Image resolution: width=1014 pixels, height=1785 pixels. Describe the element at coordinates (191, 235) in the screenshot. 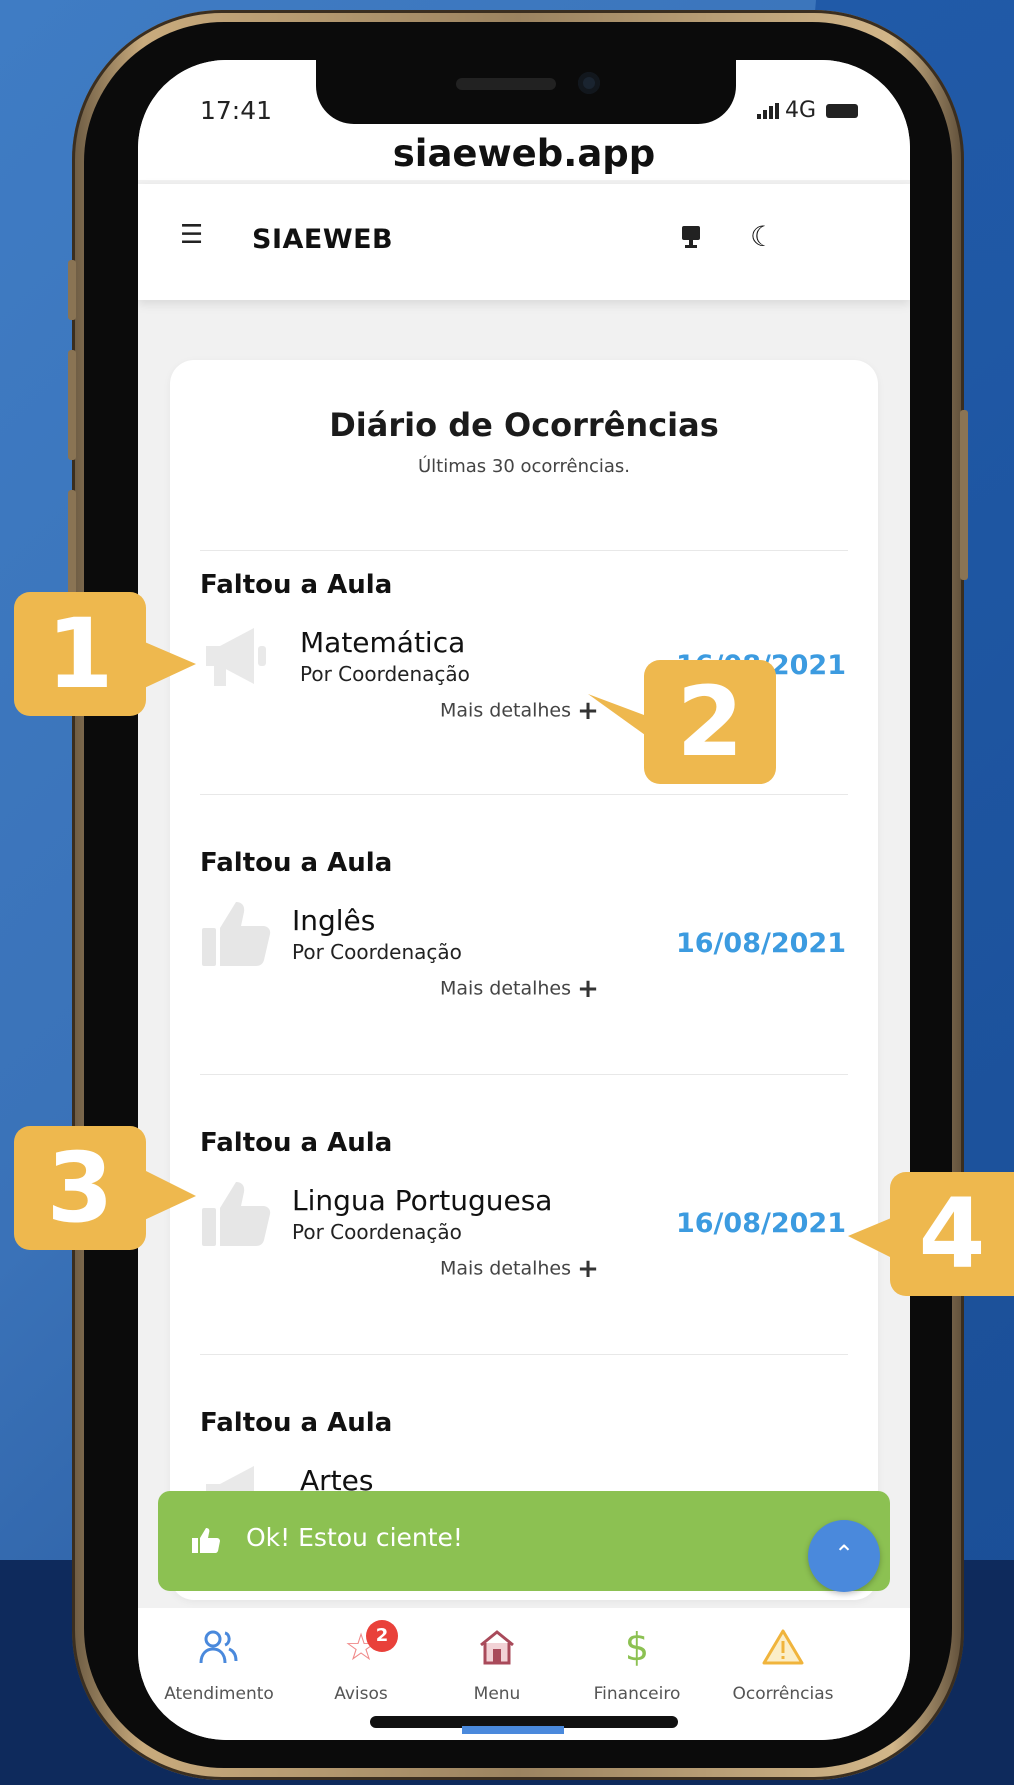

I see `hamburger-menu-icon: ☰` at that location.